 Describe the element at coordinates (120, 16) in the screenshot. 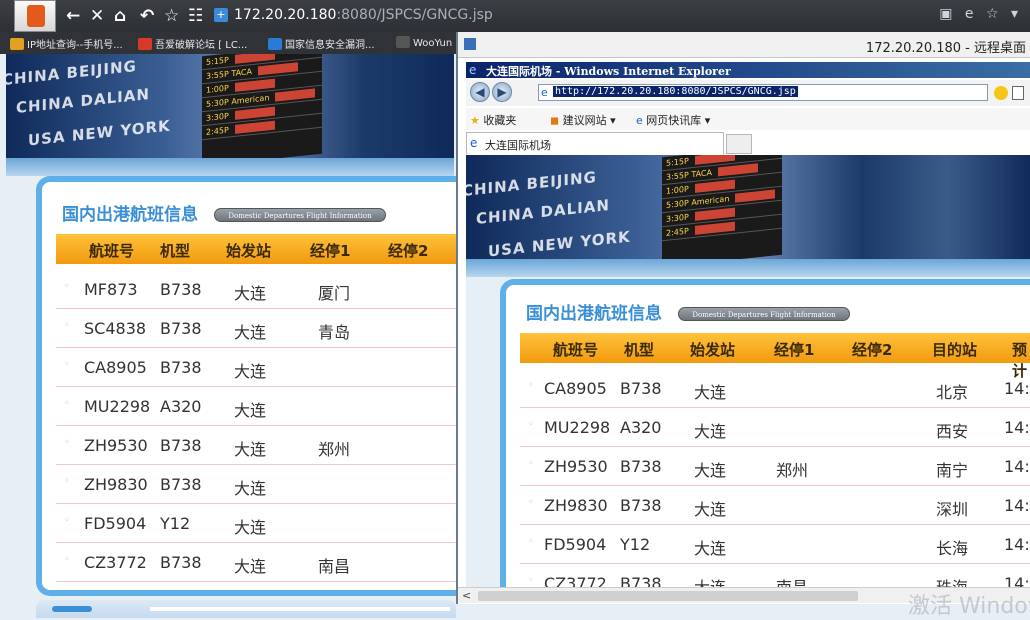

I see `home-icon: ⌂` at that location.